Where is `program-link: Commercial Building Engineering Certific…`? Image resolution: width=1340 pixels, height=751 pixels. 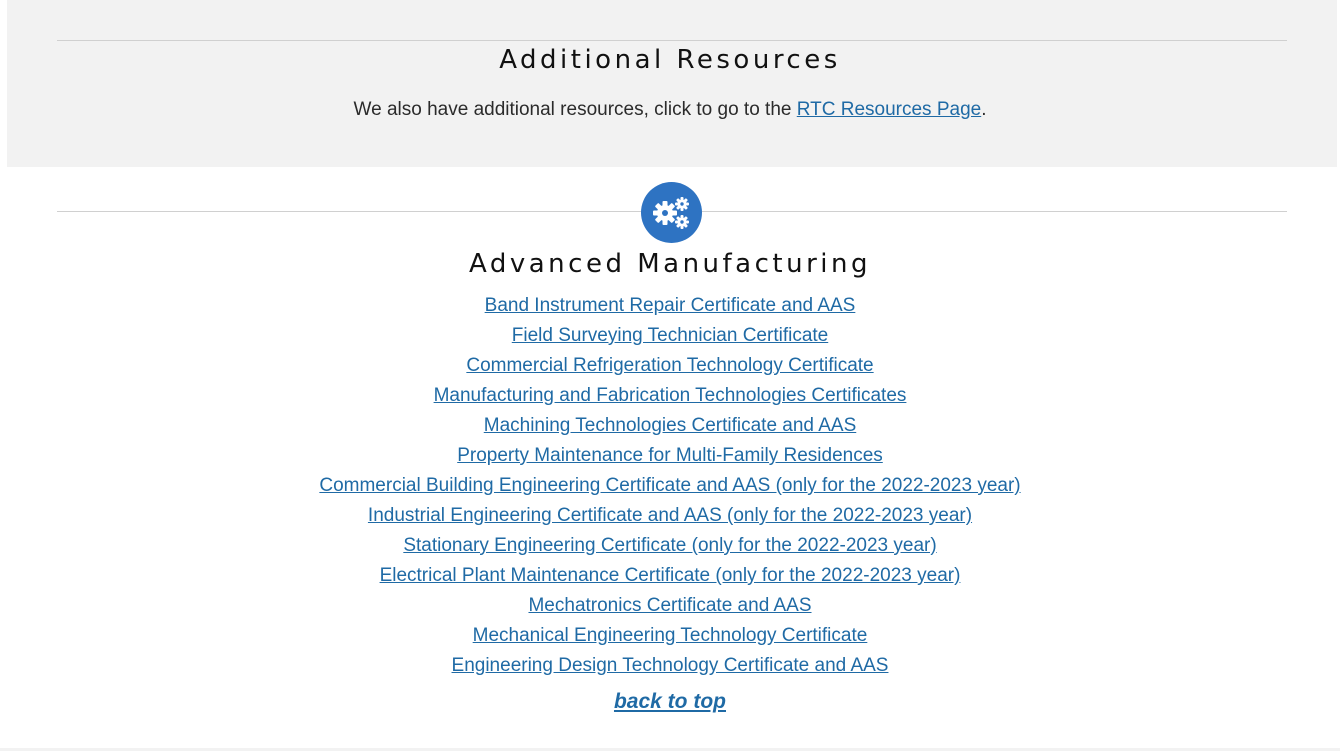
program-link: Commercial Building Engineering Certific… is located at coordinates (669, 485).